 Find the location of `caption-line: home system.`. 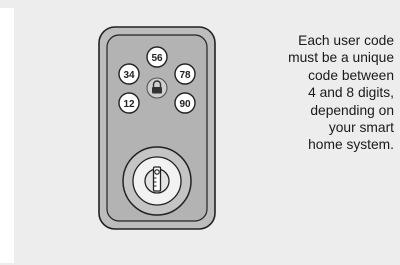

caption-line: home system. is located at coordinates (351, 145).